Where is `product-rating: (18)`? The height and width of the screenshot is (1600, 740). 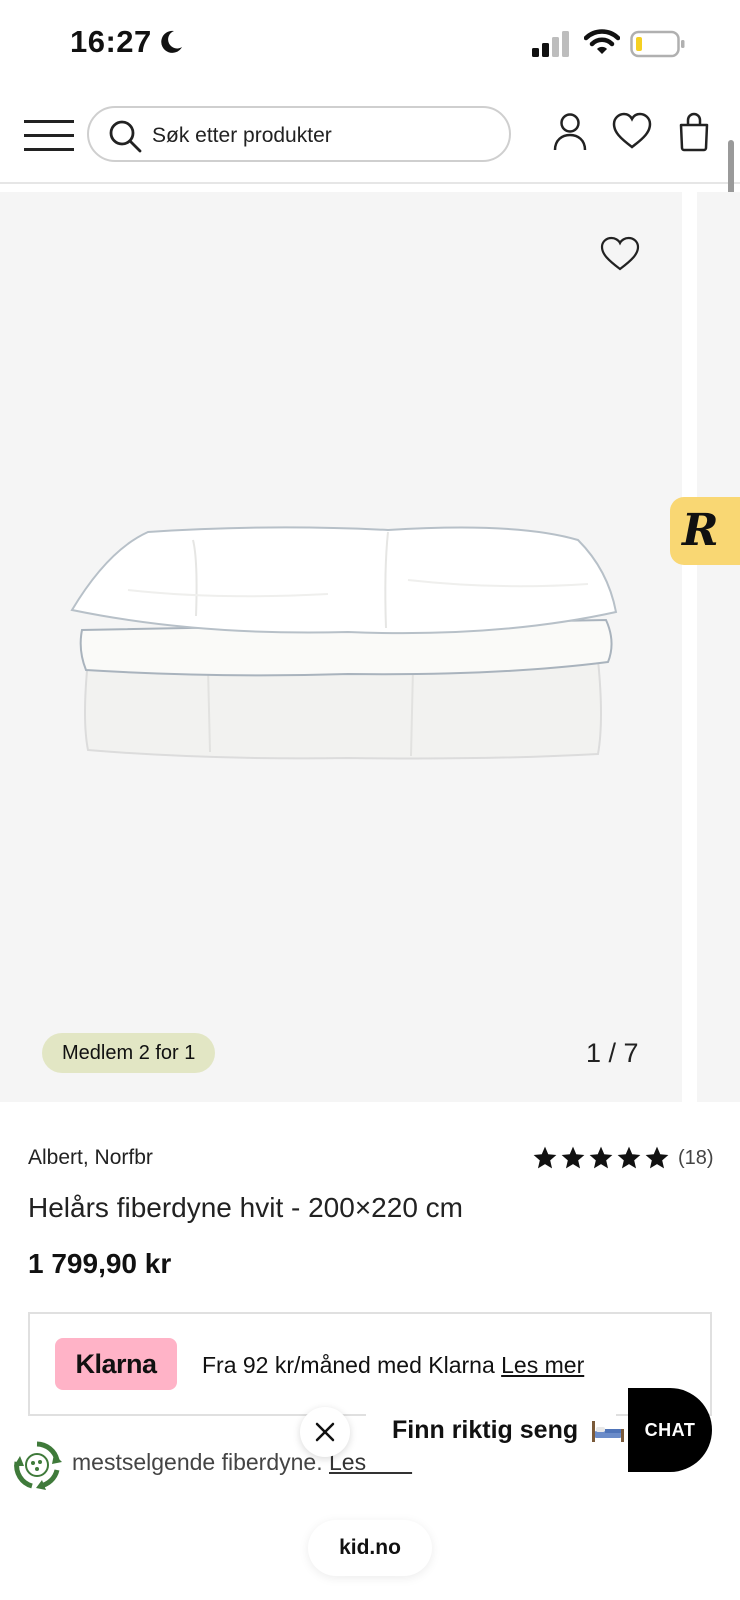
product-rating: (18) is located at coordinates (623, 1158).